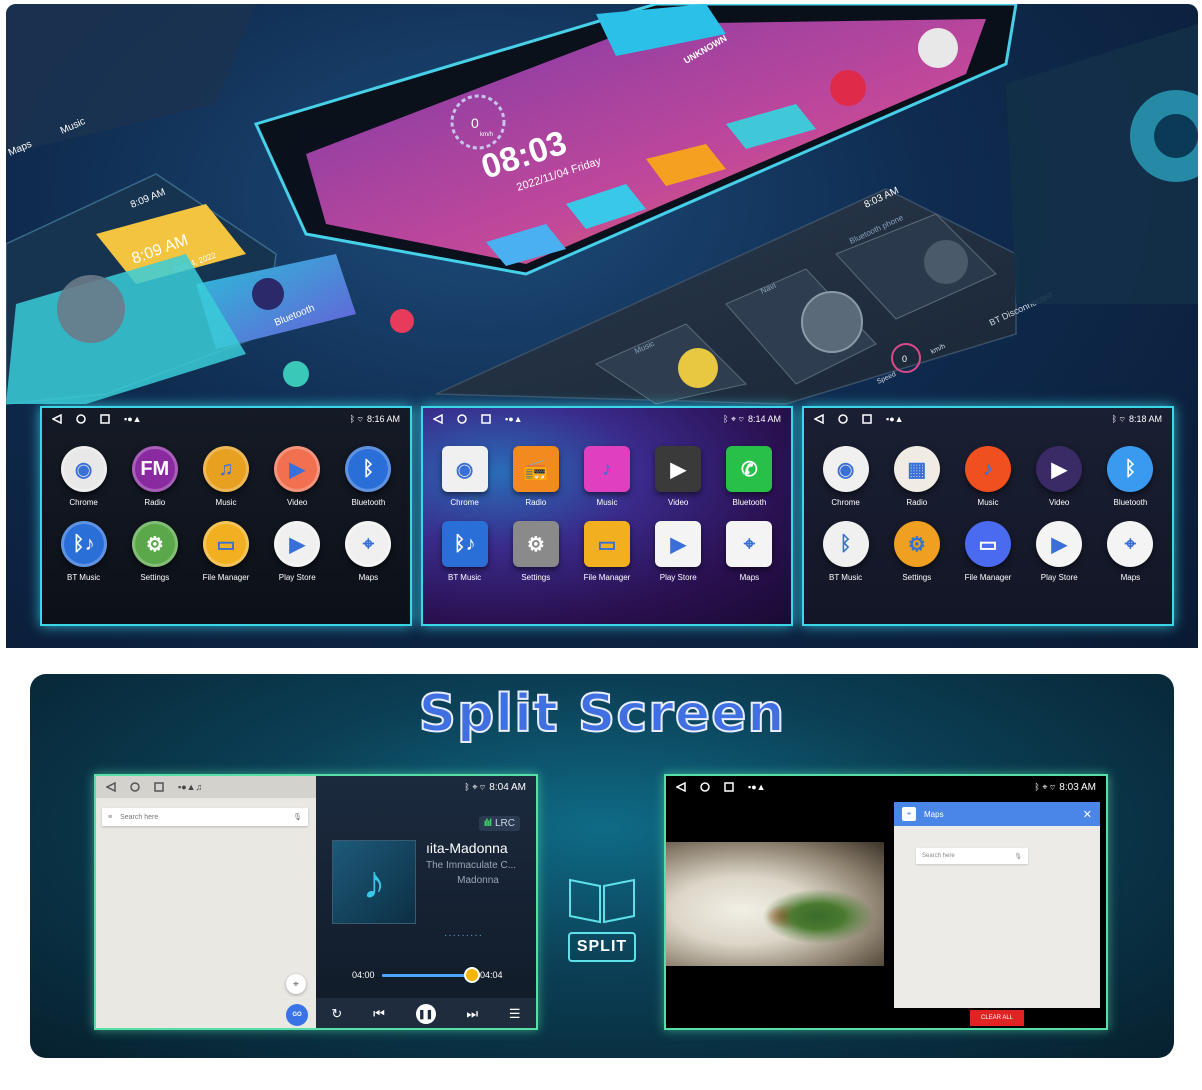 The height and width of the screenshot is (1090, 1202). I want to click on my-location-button: ⌖, so click(296, 984).